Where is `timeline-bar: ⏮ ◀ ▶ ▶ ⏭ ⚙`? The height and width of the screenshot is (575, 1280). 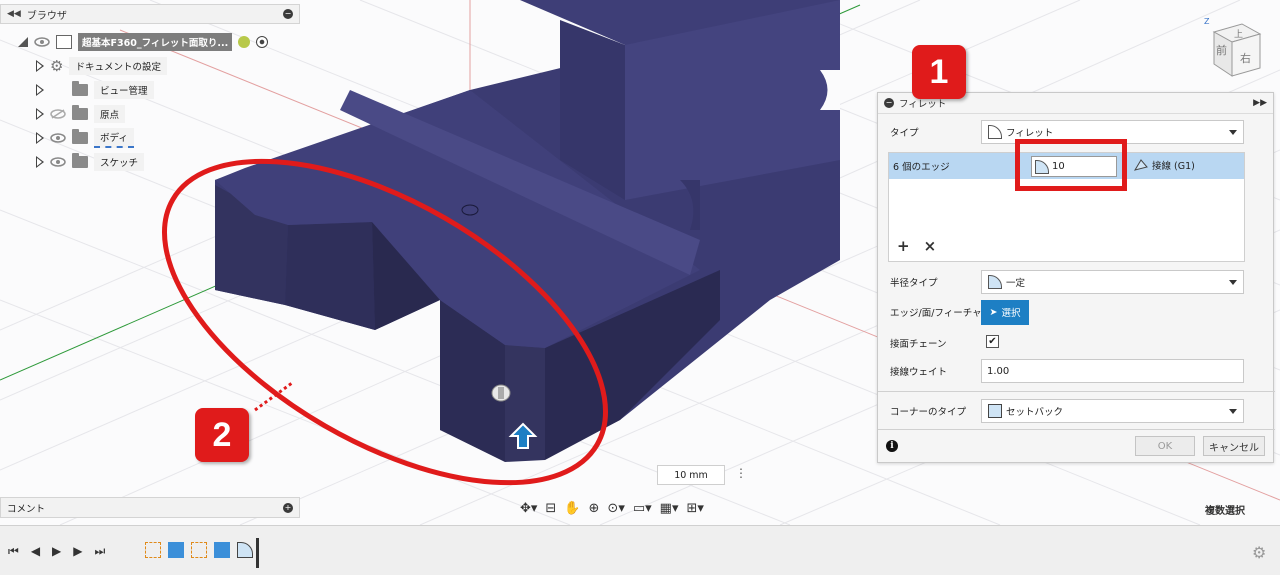
timeline-bar: ⏮ ◀ ▶ ▶ ⏭ ⚙ is located at coordinates (640, 550).